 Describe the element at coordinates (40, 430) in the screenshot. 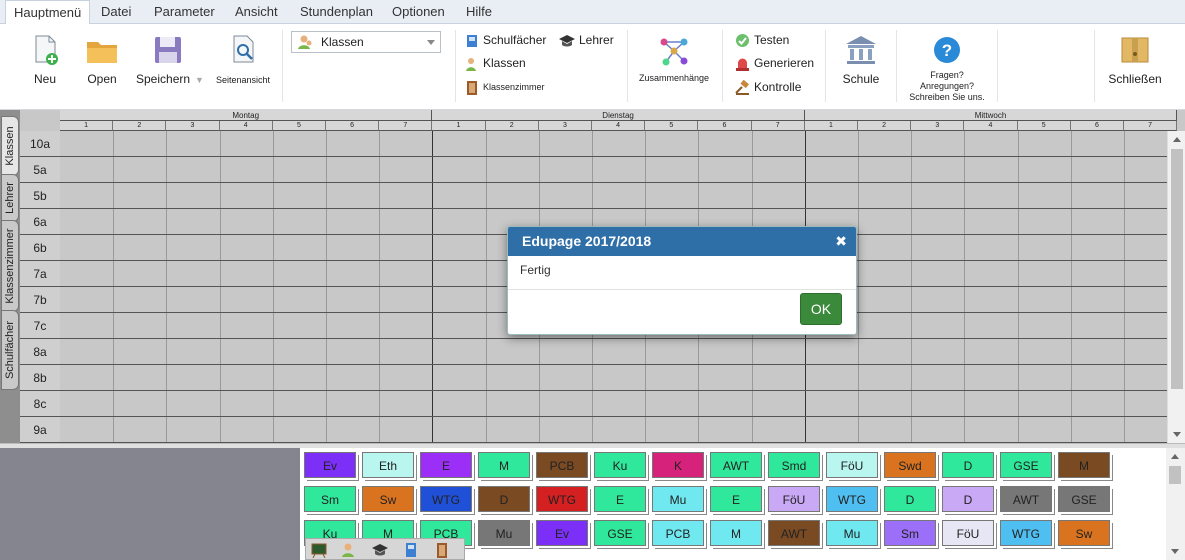

I see `class-row-header: 9a` at that location.